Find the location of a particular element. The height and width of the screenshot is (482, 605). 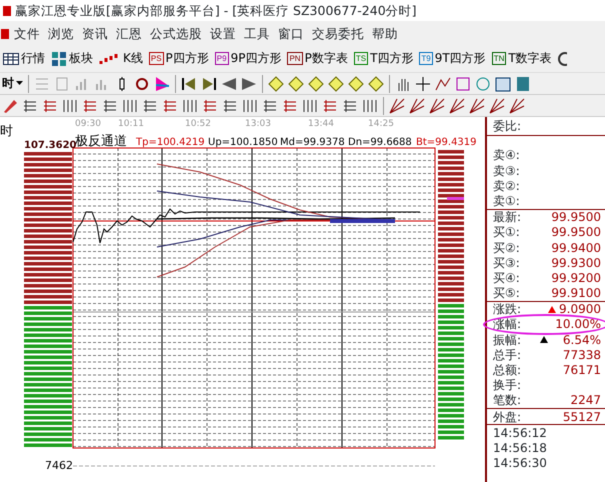

percent-marker is located at coordinates (455, 198).